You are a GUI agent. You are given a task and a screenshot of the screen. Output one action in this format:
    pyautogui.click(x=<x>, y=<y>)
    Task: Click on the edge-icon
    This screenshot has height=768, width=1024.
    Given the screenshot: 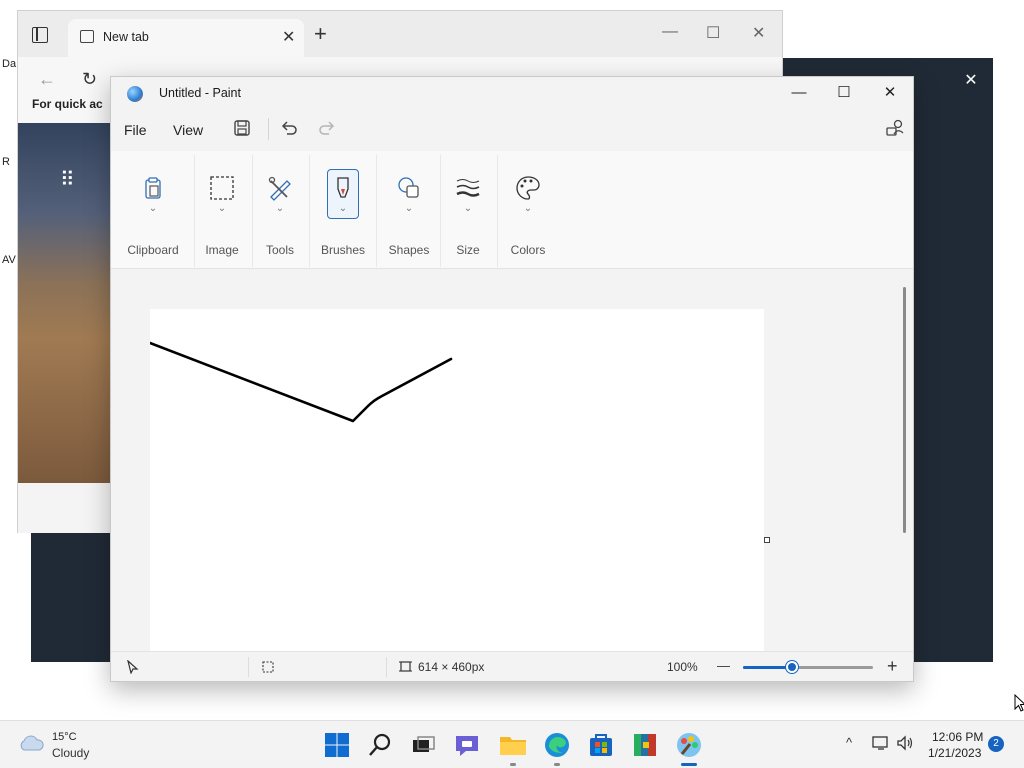 What is the action you would take?
    pyautogui.click(x=557, y=745)
    